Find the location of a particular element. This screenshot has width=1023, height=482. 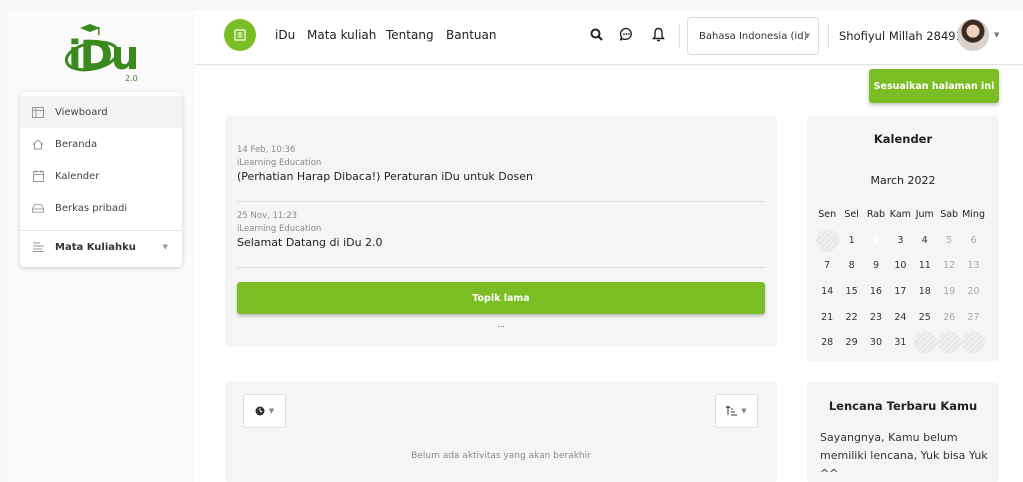

calendar-day: 18 is located at coordinates (925, 292).